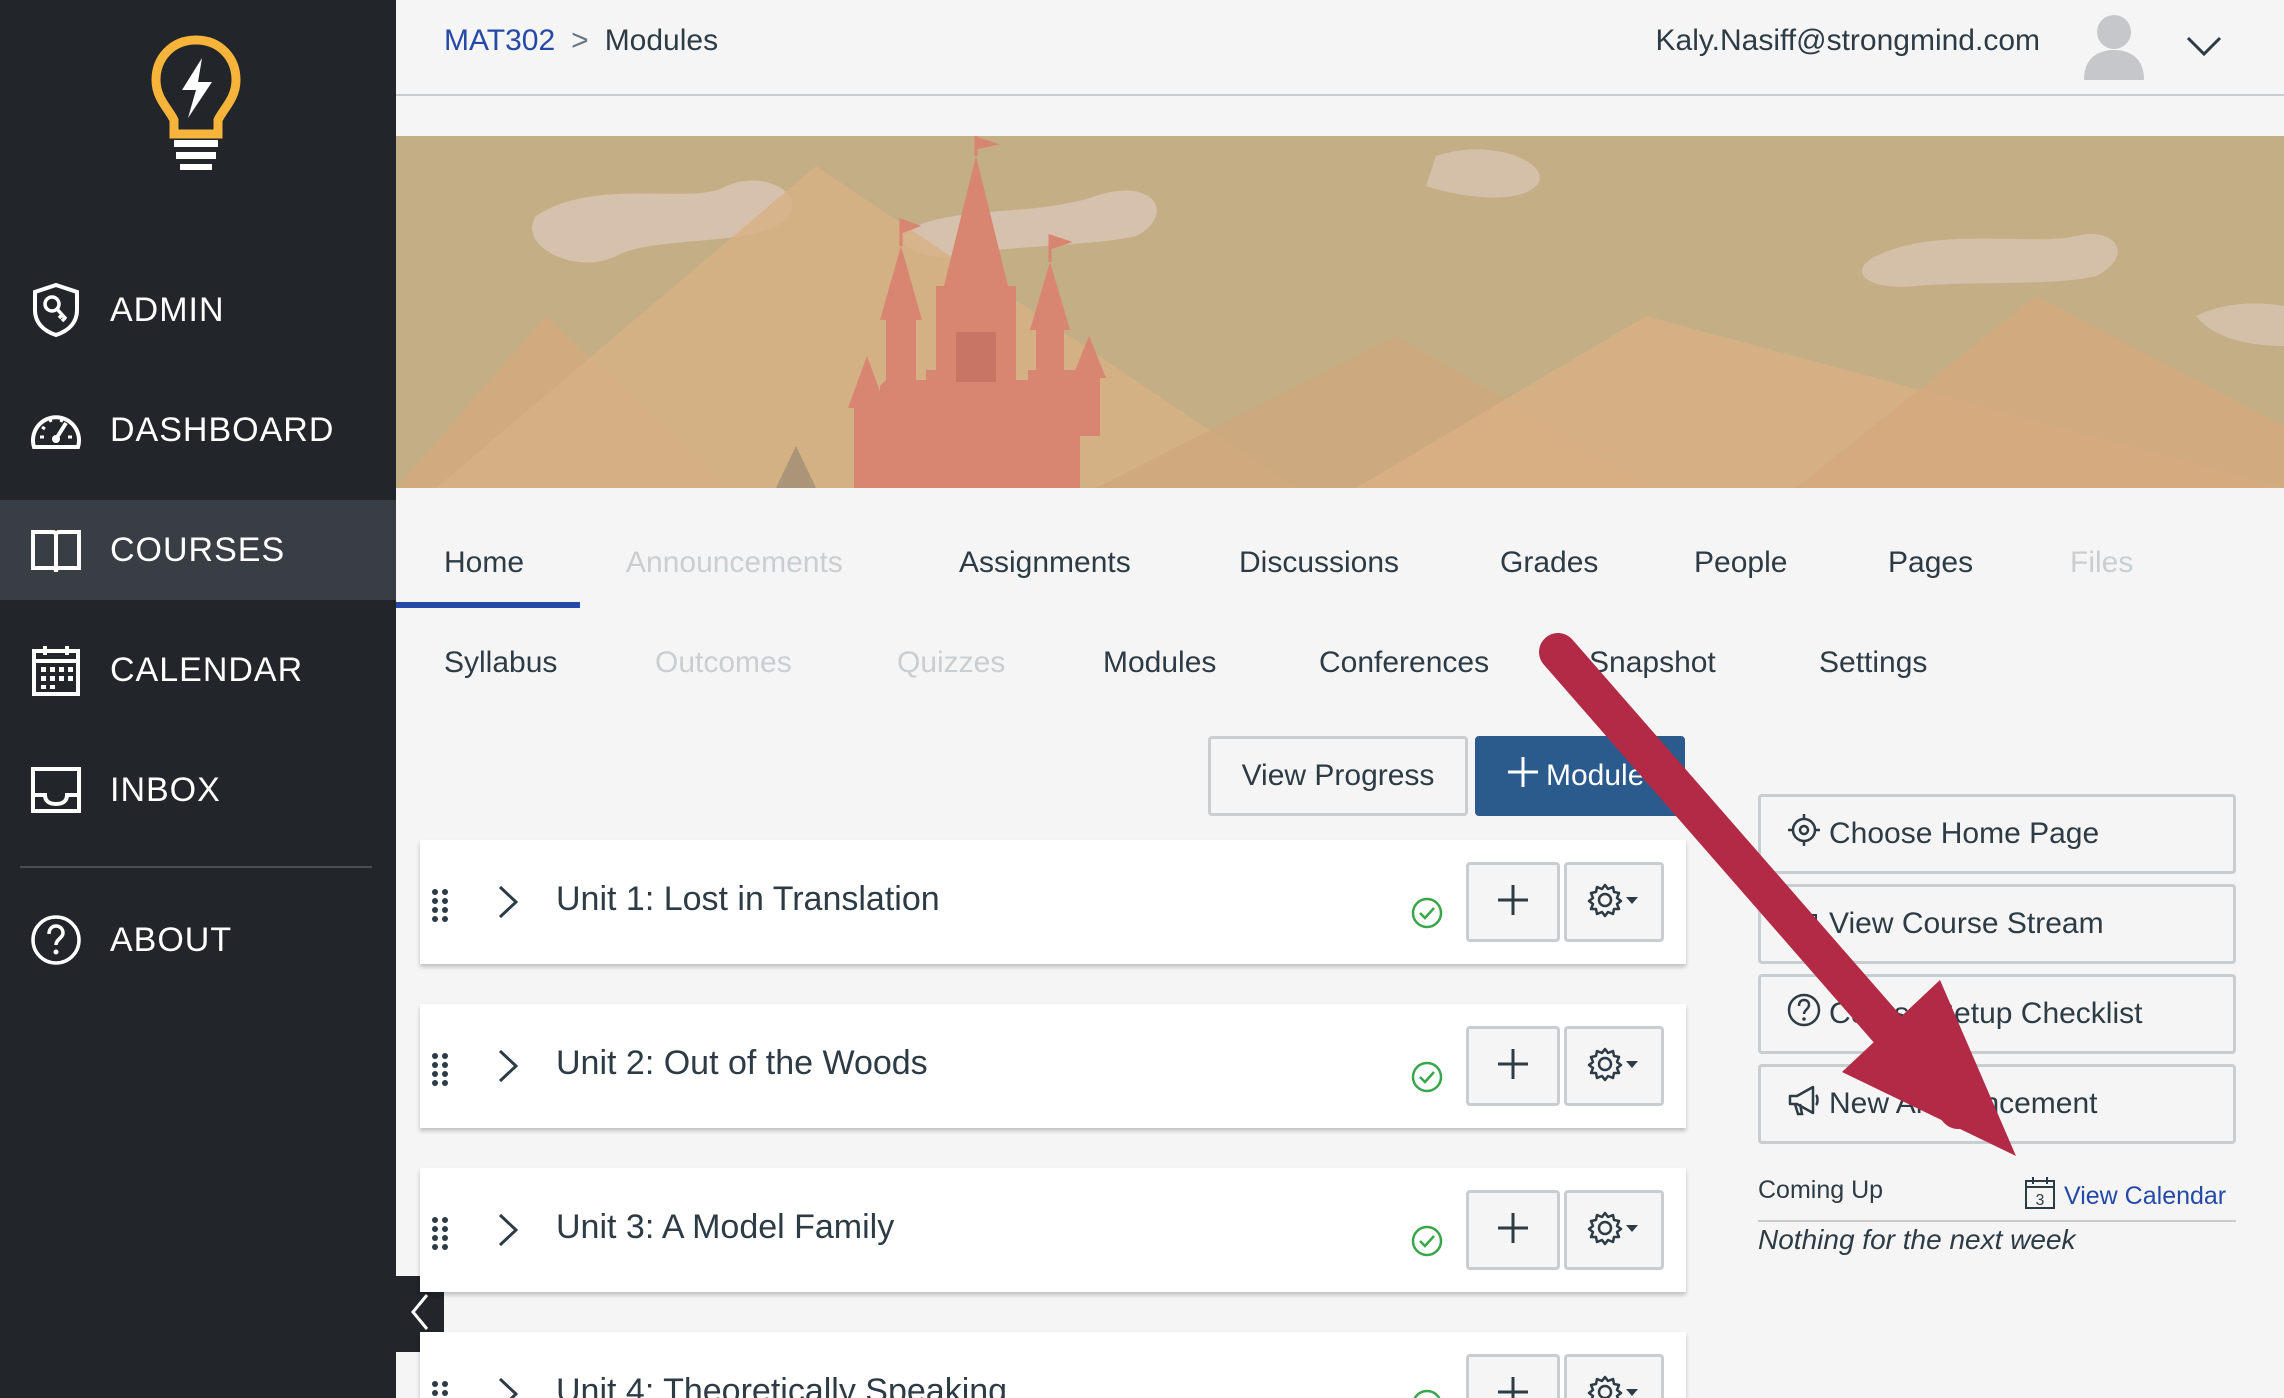 The image size is (2284, 1398). I want to click on module-title: Unit 1: Lost in Translation, so click(748, 899).